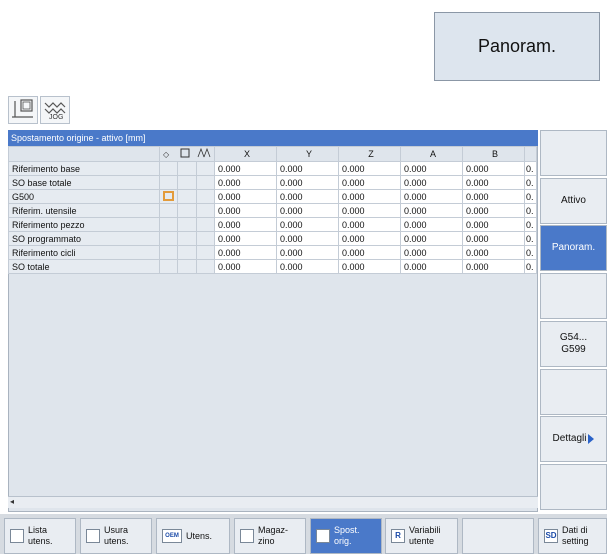 This screenshot has height=554, width=607. Describe the element at coordinates (573, 486) in the screenshot. I see `softkey-v8` at that location.